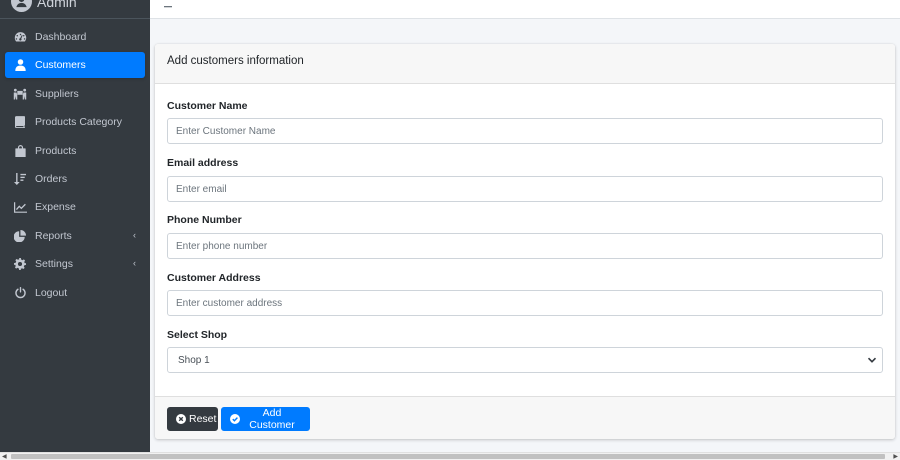 The width and height of the screenshot is (900, 460). I want to click on card-header: Add customers information, so click(525, 64).